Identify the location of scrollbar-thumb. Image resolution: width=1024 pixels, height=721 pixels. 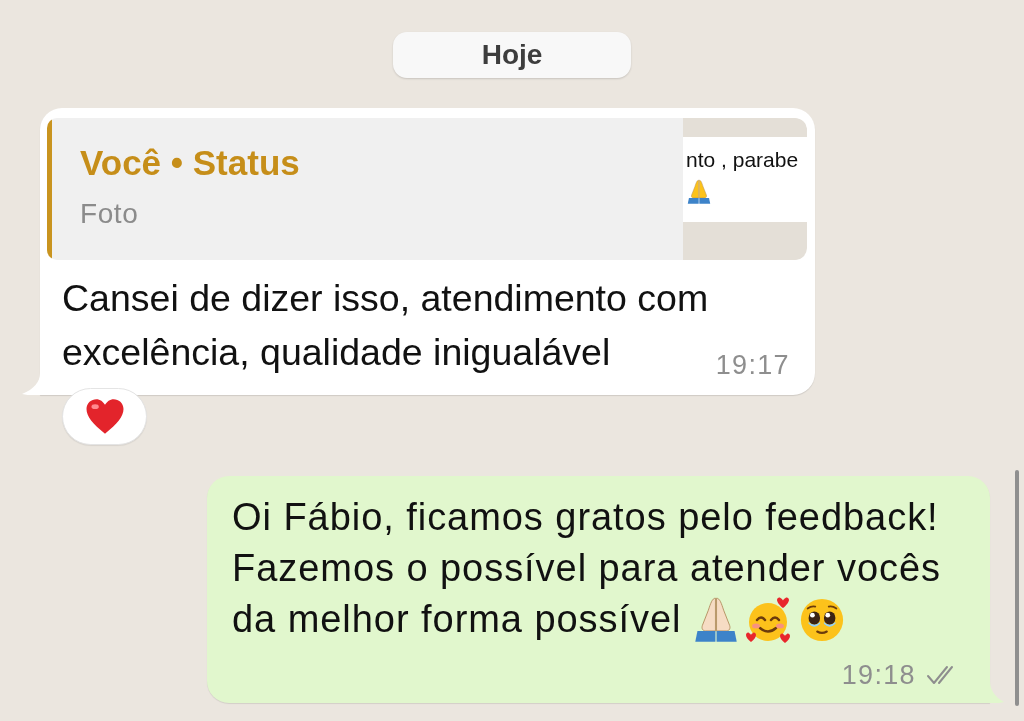
(1017, 588).